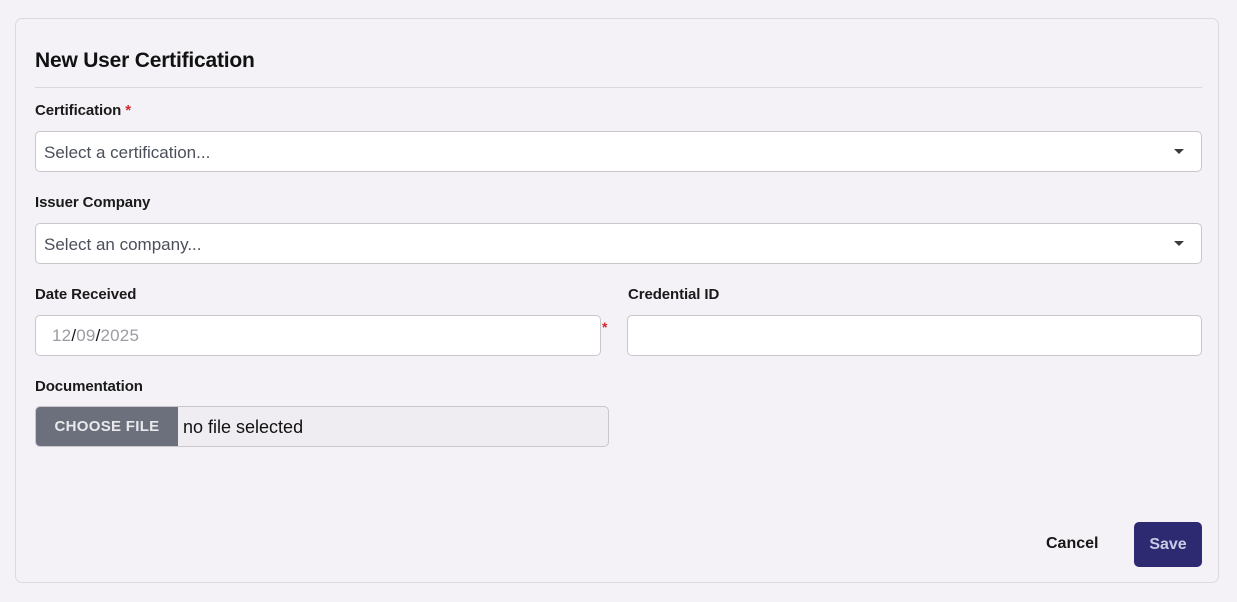  I want to click on certification-label: Certification *, so click(83, 110).